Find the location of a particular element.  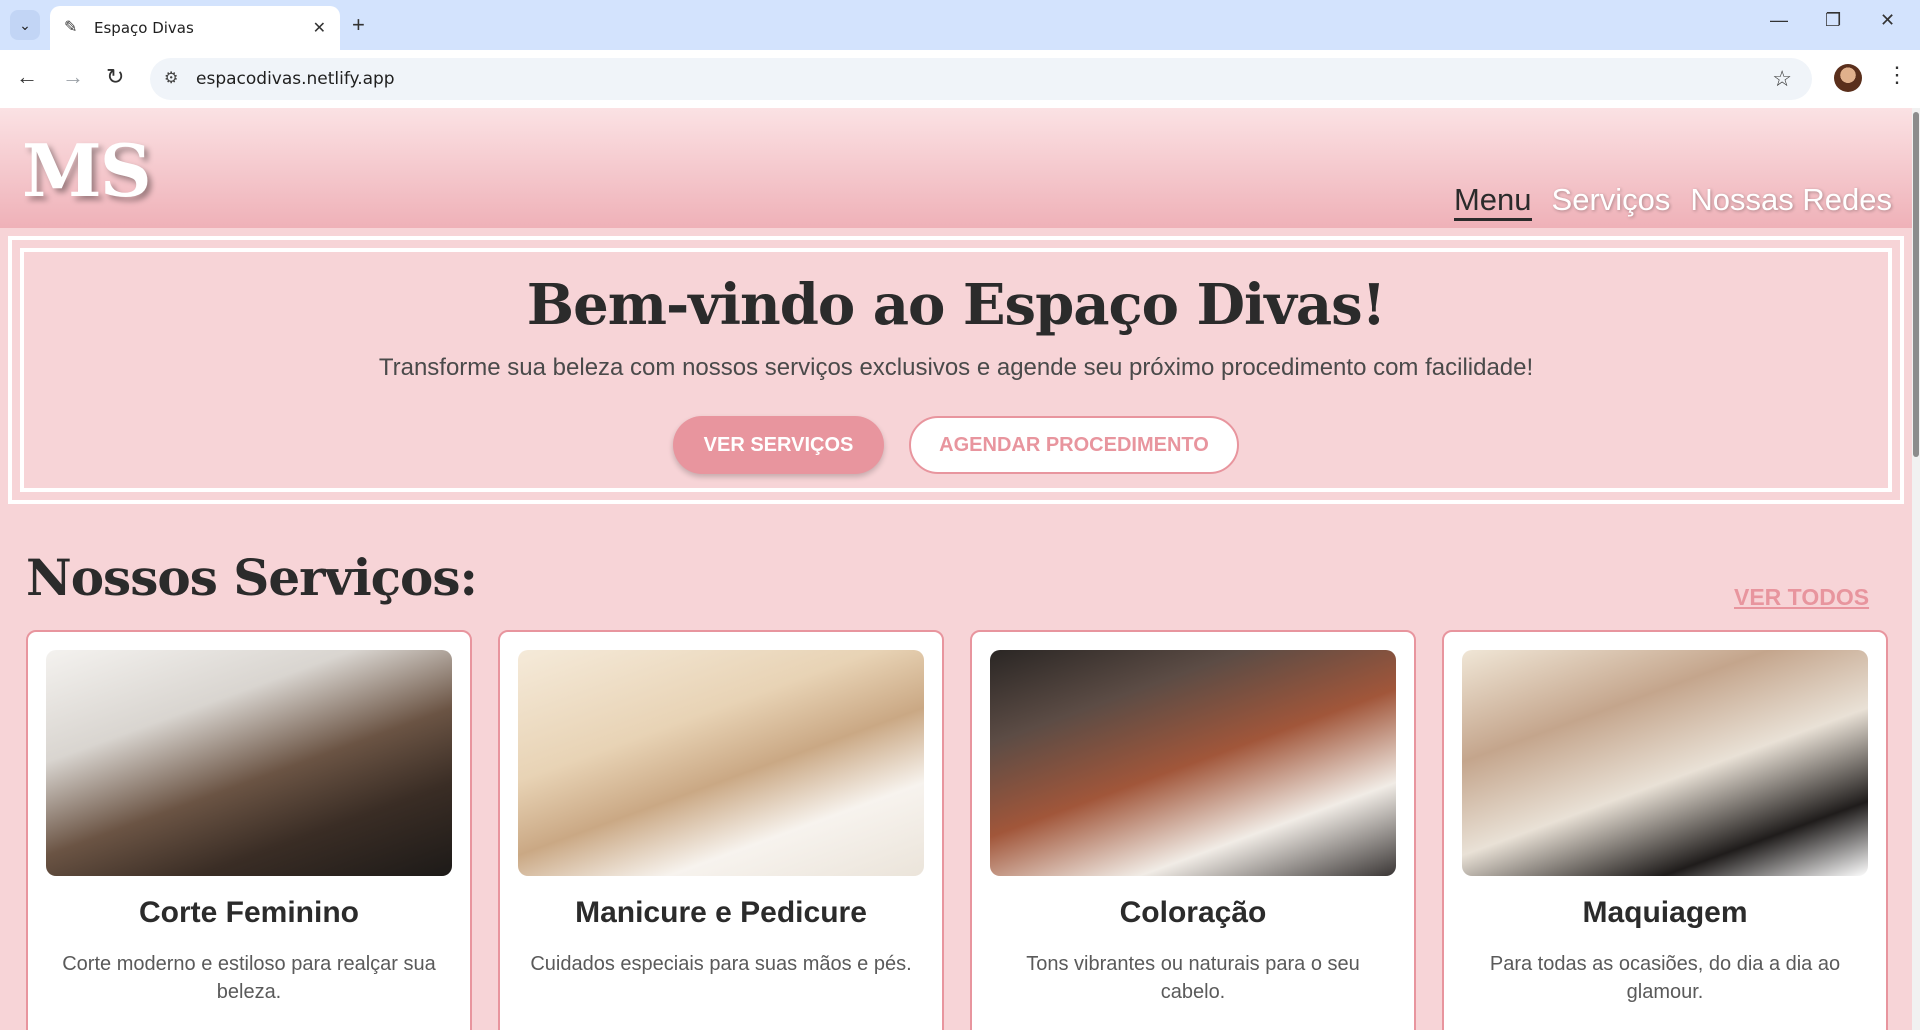

browser-toolbar: ← → ↻ ⚙ espacodivas.netlify.app ☆ ⋮ is located at coordinates (960, 79).